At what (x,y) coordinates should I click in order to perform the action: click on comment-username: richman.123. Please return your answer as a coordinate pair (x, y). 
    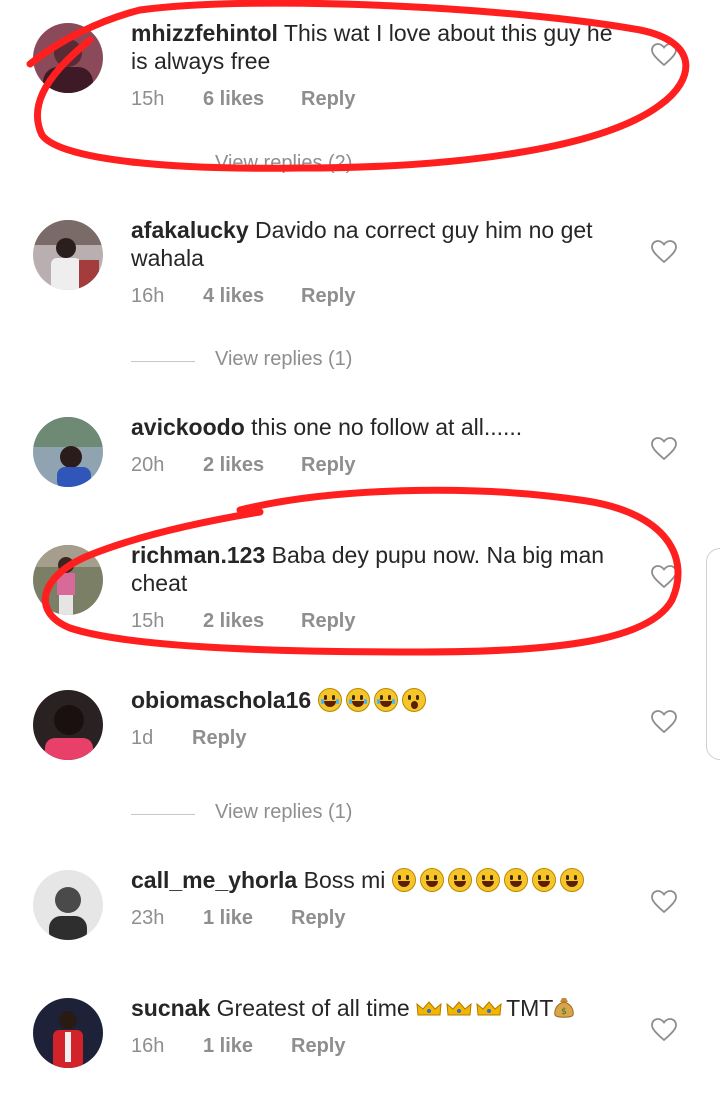
    Looking at the image, I should click on (198, 555).